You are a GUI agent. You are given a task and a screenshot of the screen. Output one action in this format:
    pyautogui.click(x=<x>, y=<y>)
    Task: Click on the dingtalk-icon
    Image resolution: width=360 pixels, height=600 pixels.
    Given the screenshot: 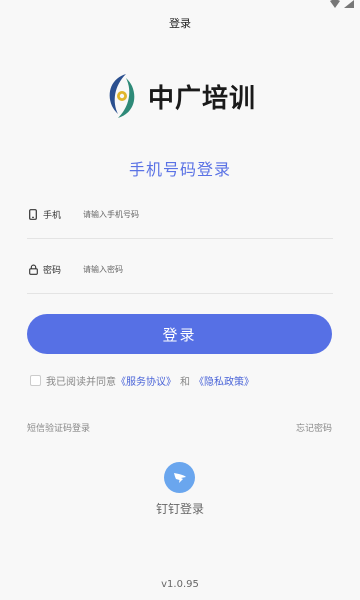 What is the action you would take?
    pyautogui.click(x=179, y=477)
    